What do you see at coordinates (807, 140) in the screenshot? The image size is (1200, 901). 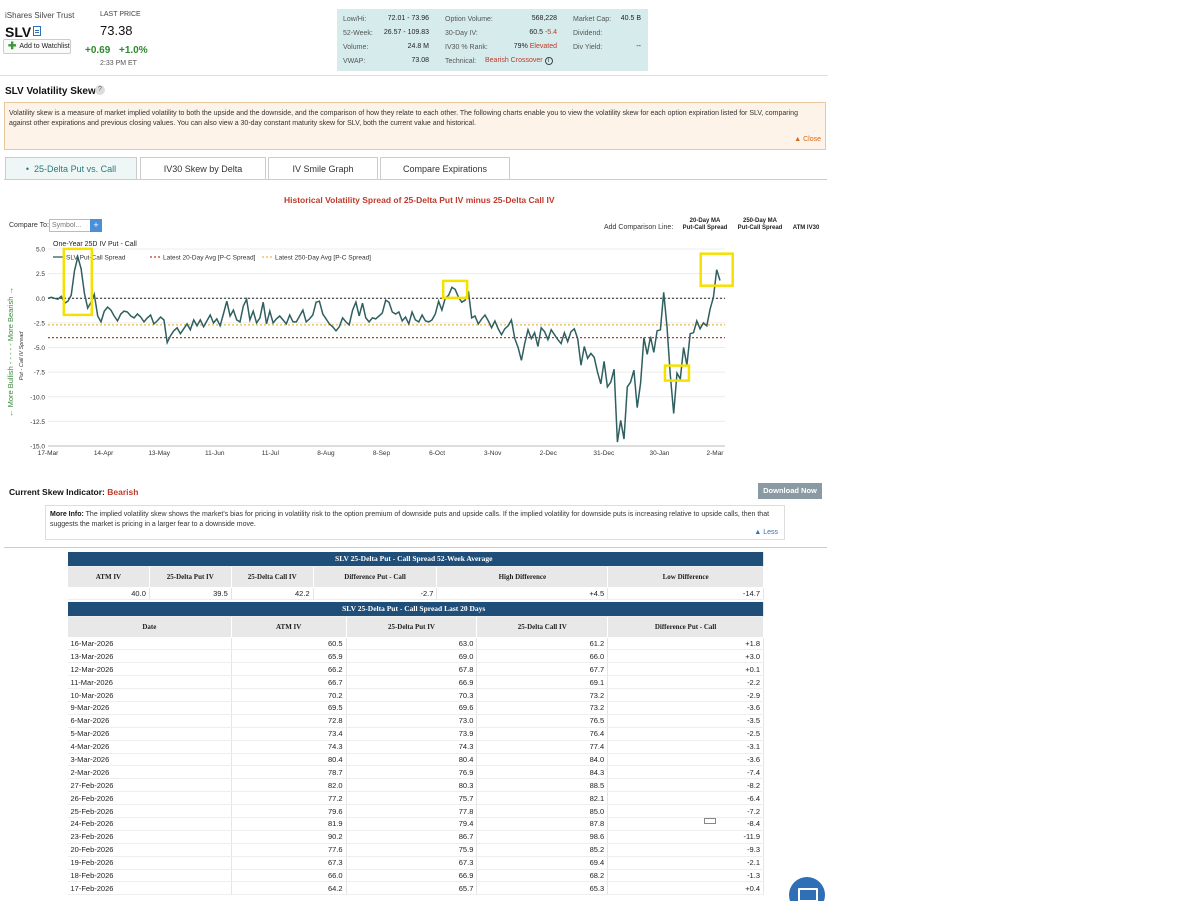 I see `close-link: ▲ Close` at bounding box center [807, 140].